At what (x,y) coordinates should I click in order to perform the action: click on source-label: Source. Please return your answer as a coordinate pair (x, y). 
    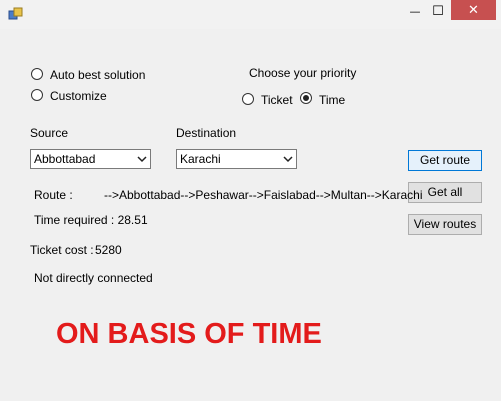
    Looking at the image, I should click on (49, 133).